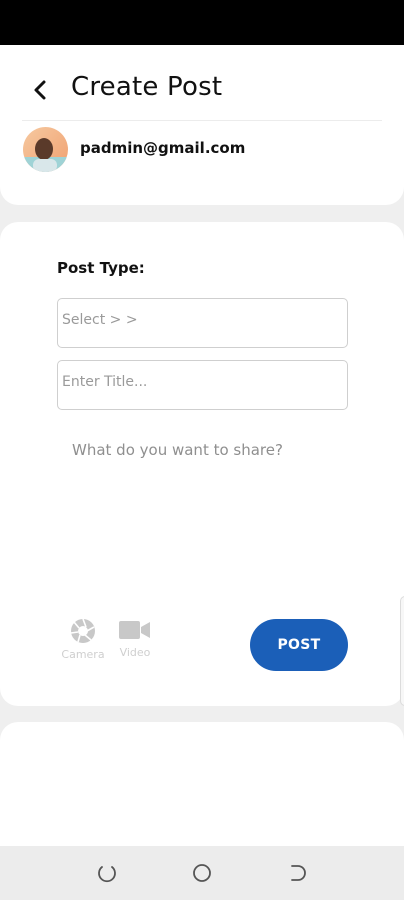  I want to click on camera-button: Camera, so click(83, 643).